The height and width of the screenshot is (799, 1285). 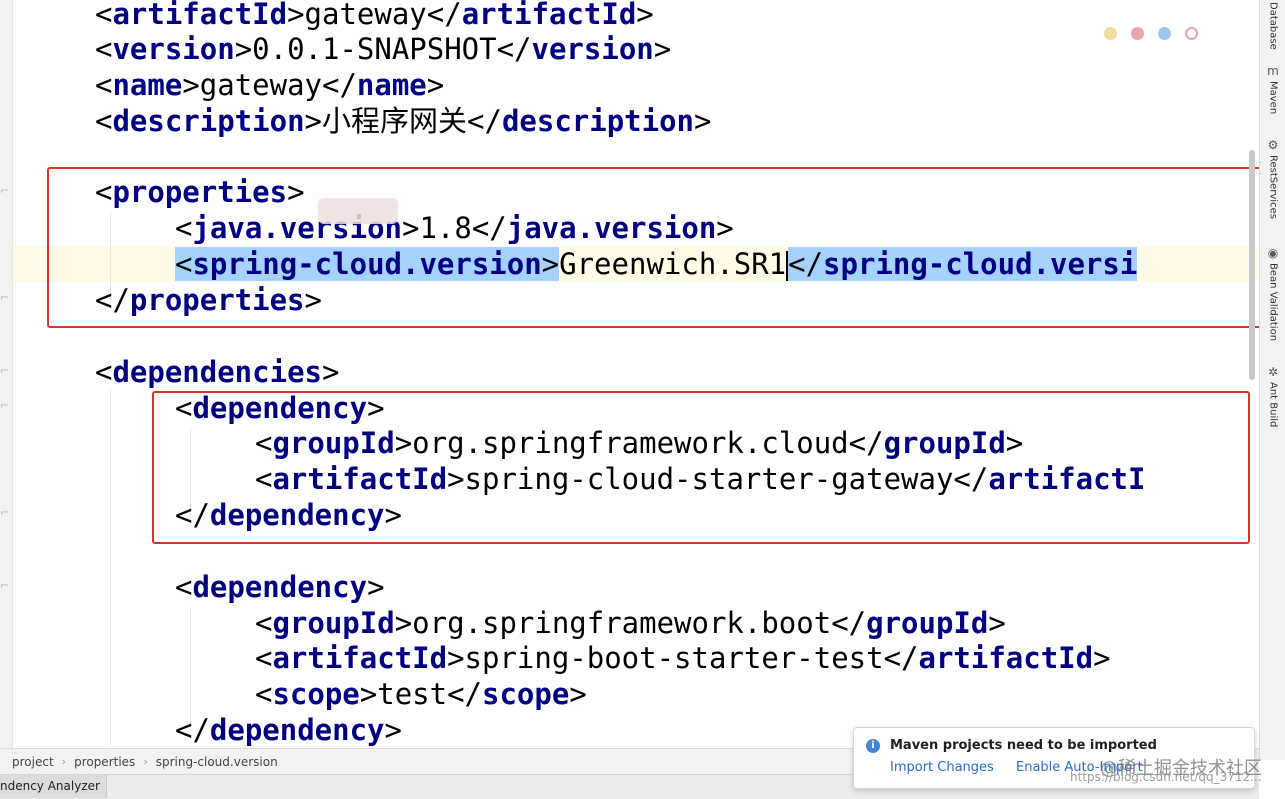 I want to click on ant-build-label: Ant Build, so click(x=1273, y=405).